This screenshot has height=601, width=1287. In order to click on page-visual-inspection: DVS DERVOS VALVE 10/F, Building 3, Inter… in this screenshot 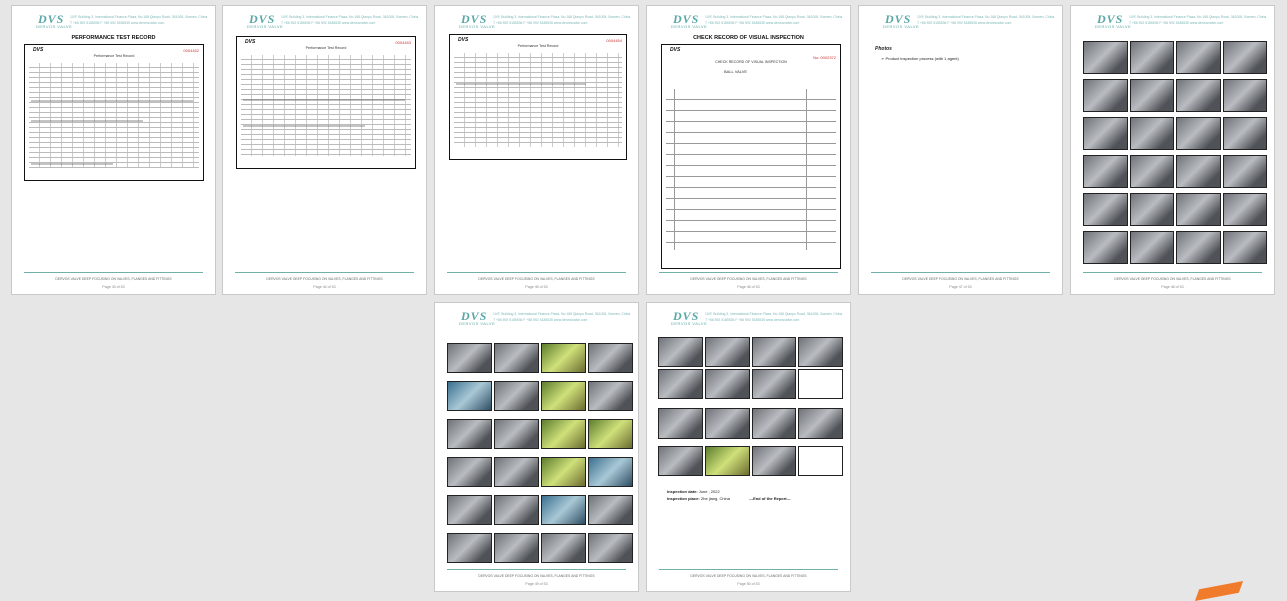, I will do `click(748, 150)`.